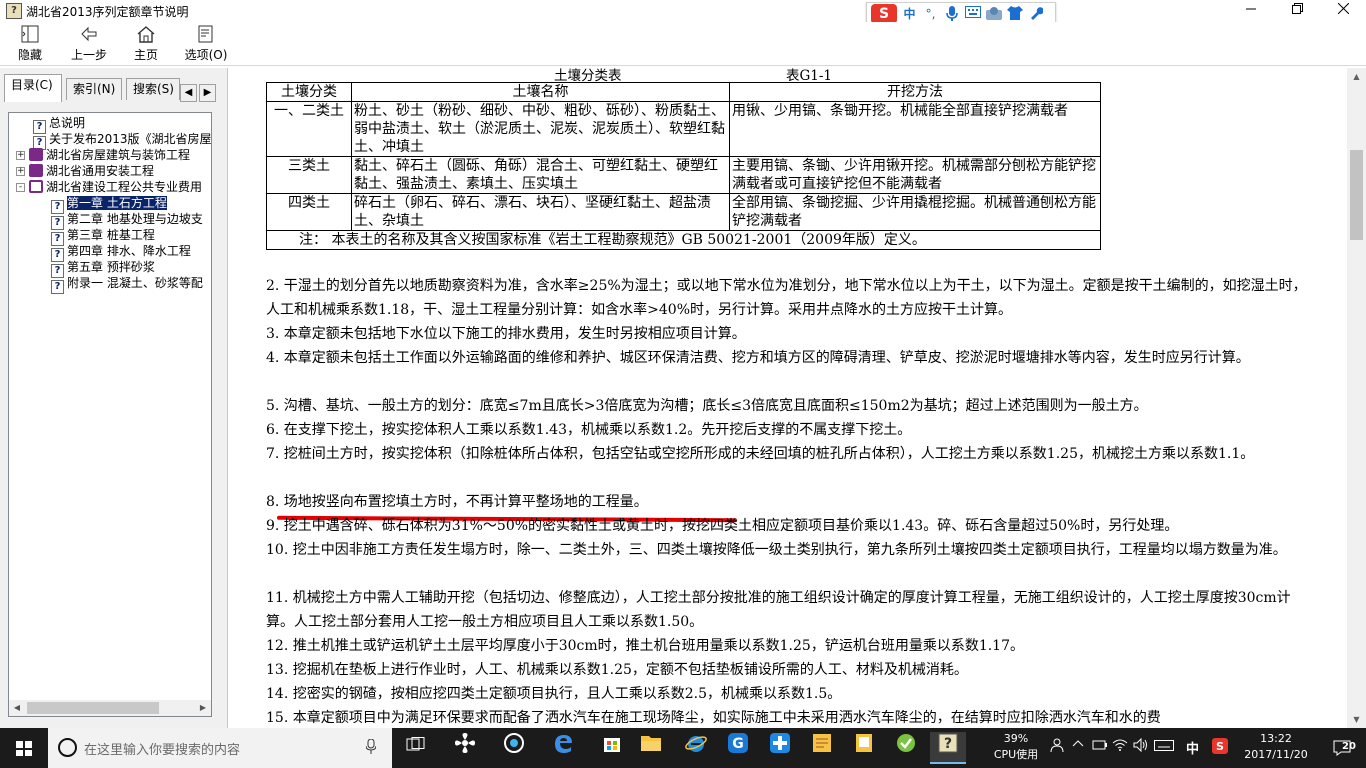 Image resolution: width=1366 pixels, height=768 pixels. What do you see at coordinates (33, 88) in the screenshot?
I see `tab-contents: 目录(C)` at bounding box center [33, 88].